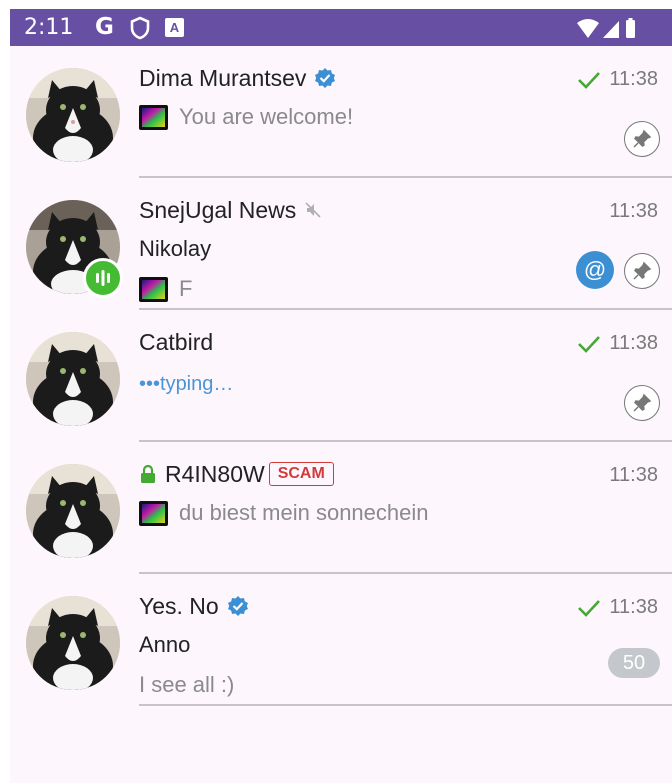  Describe the element at coordinates (215, 473) in the screenshot. I see `chat-name: R4IN80W` at that location.